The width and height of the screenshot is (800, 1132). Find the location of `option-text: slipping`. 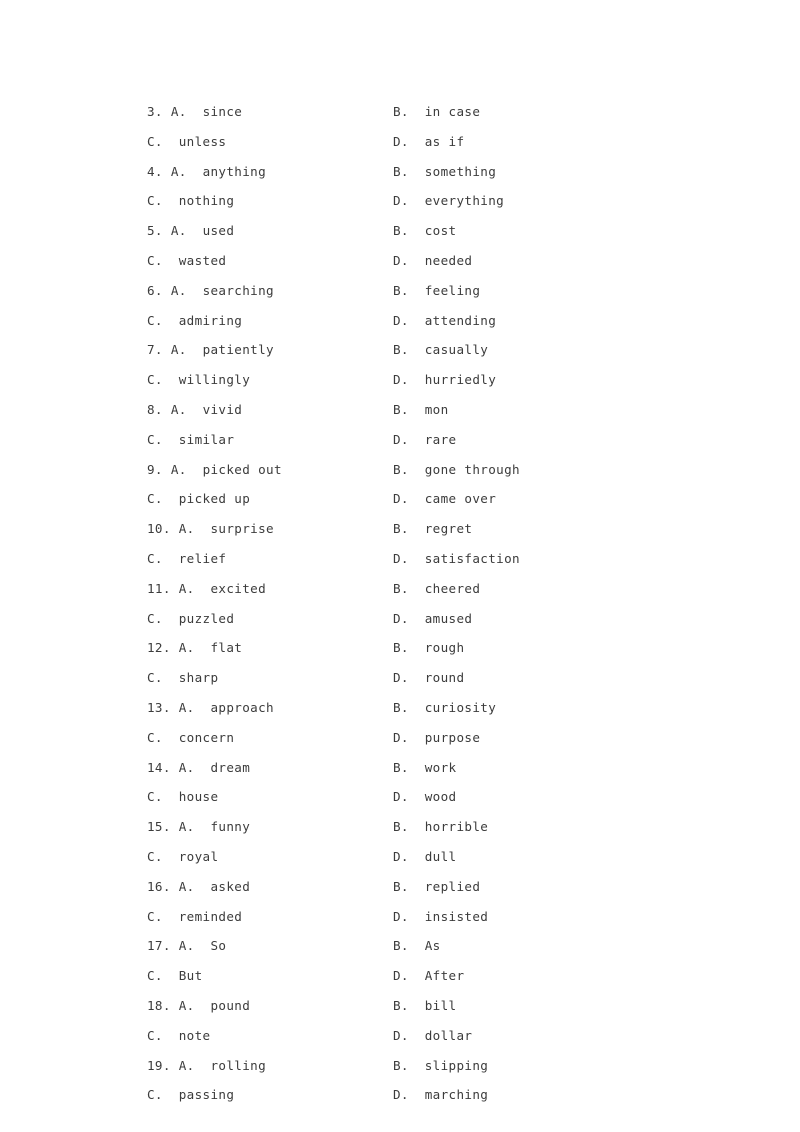

option-text: slipping is located at coordinates (456, 1065).